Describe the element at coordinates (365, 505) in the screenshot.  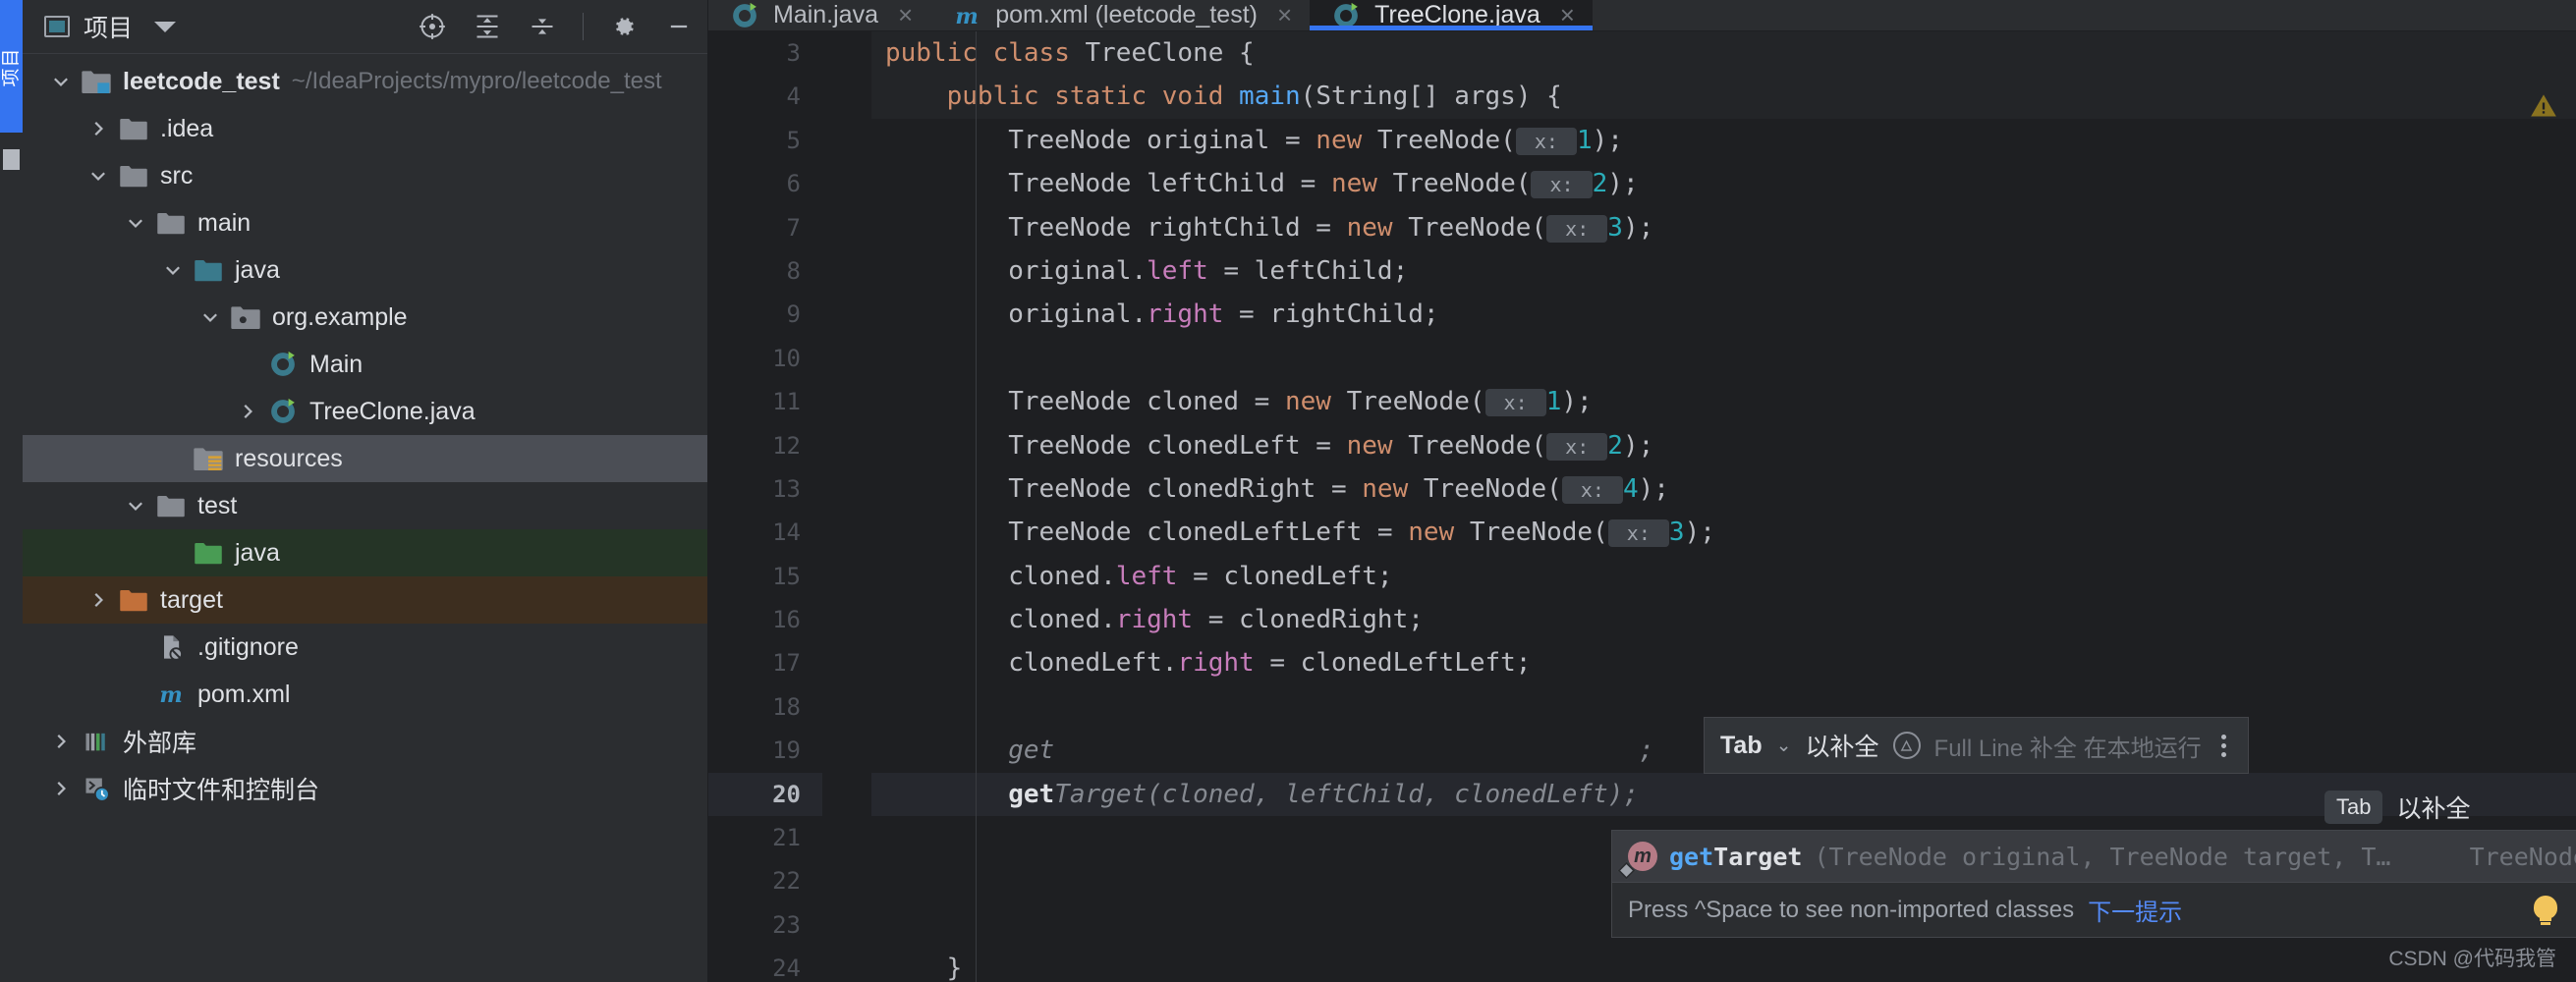
I see `tree-row-test: test` at that location.